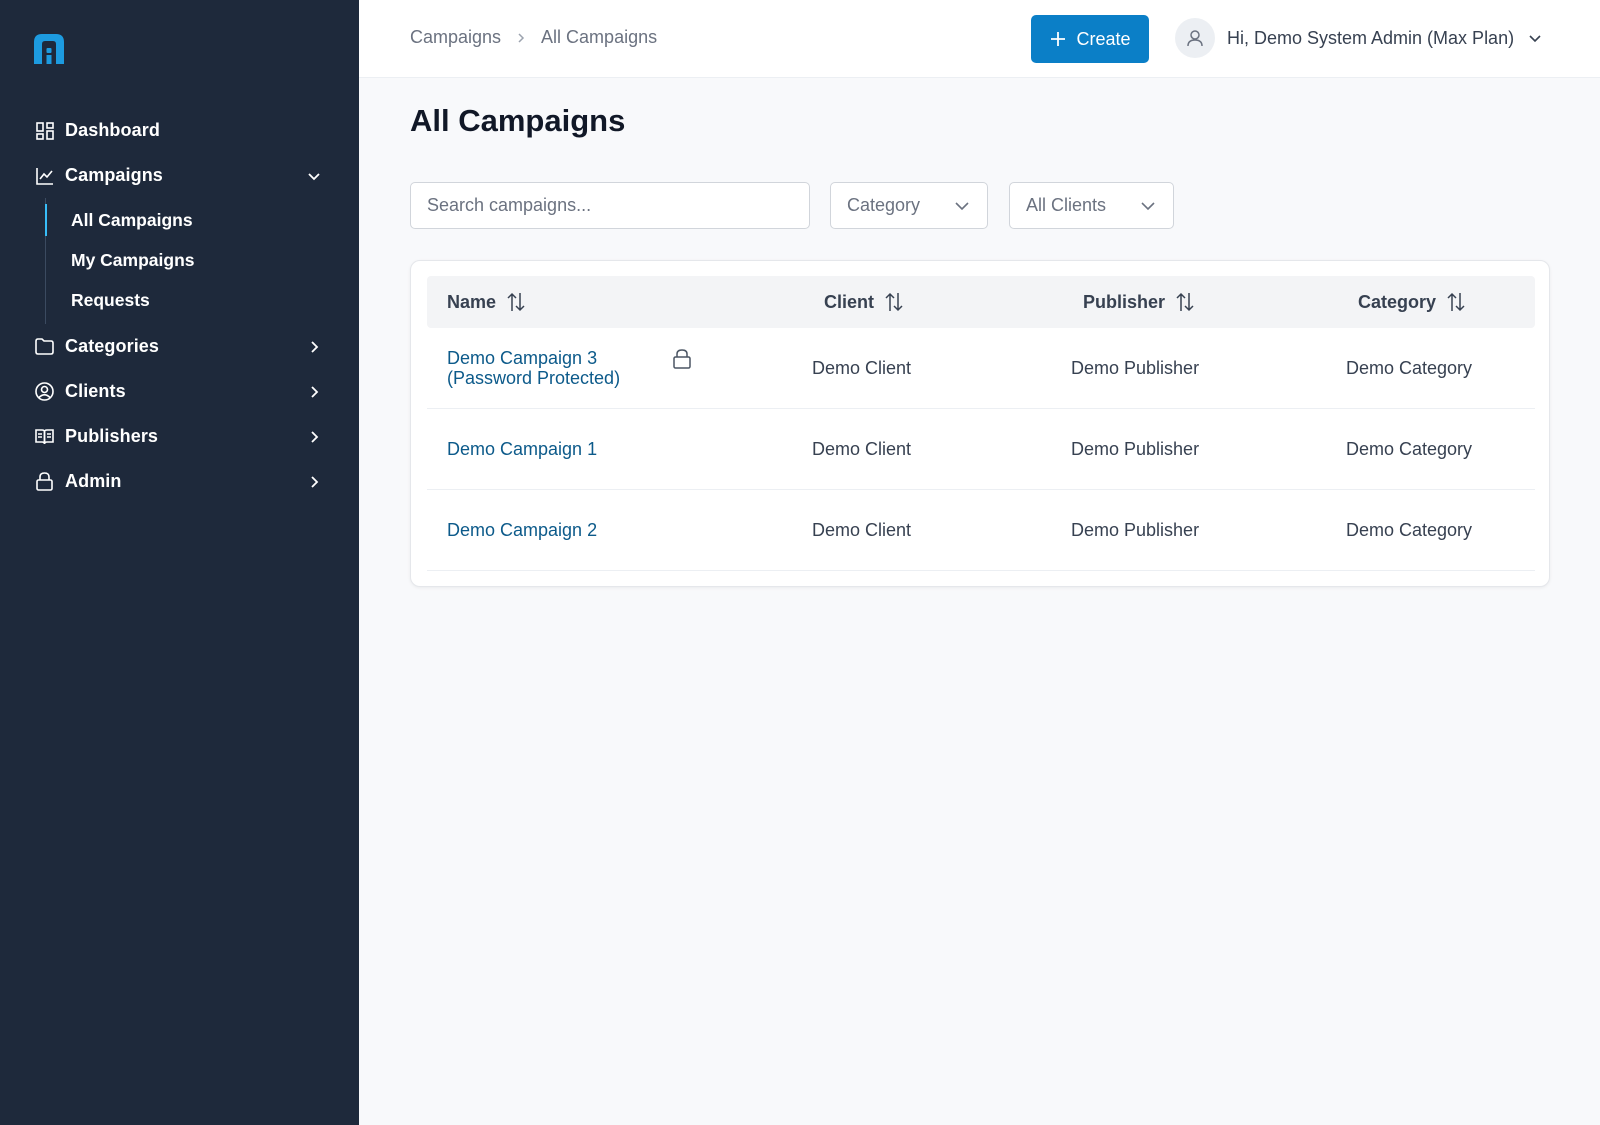  I want to click on client-filter-value: All Clients, so click(1066, 205).